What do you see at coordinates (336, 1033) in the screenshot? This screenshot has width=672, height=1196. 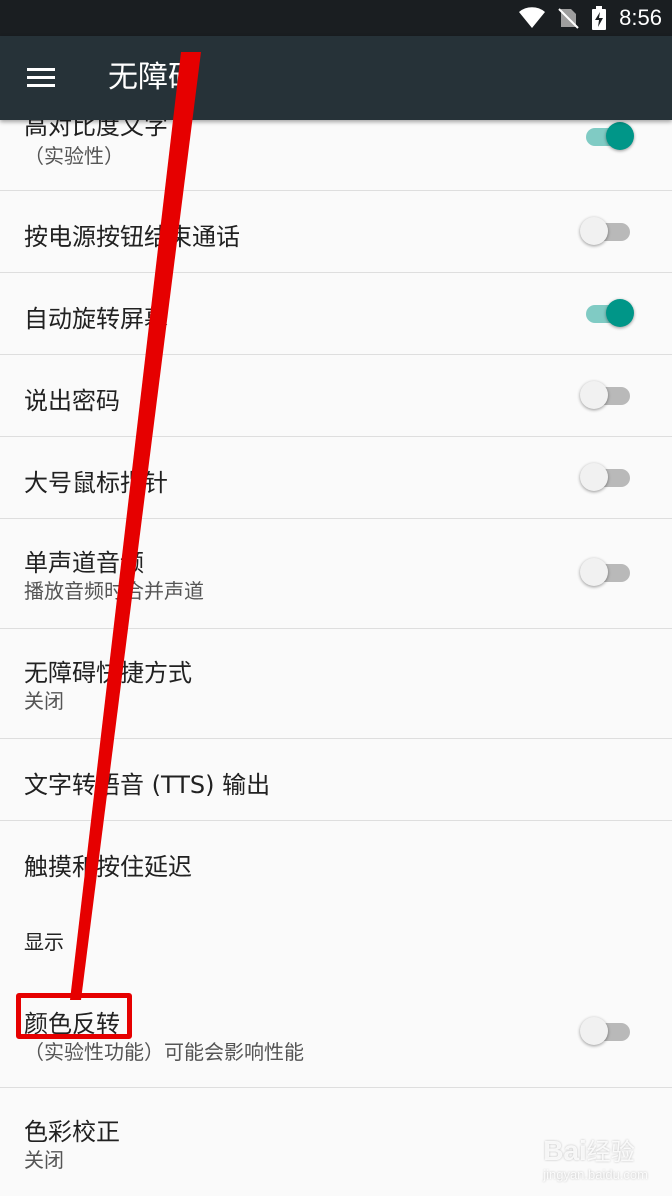 I see `setting-color-inversion: 颜色反转 （实验性功能）可能会影响性能` at bounding box center [336, 1033].